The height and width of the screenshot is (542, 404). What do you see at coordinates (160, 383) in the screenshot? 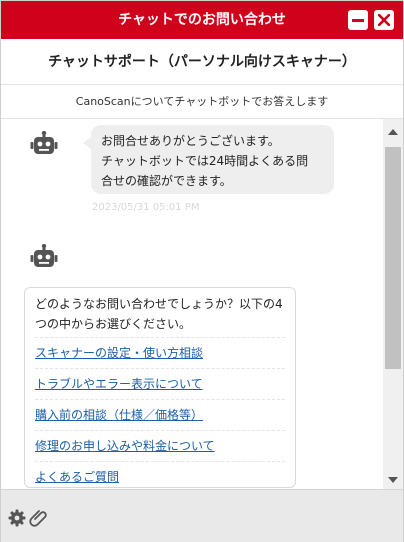
I see `menu-option-trouble: トラブルやエラー表示について` at bounding box center [160, 383].